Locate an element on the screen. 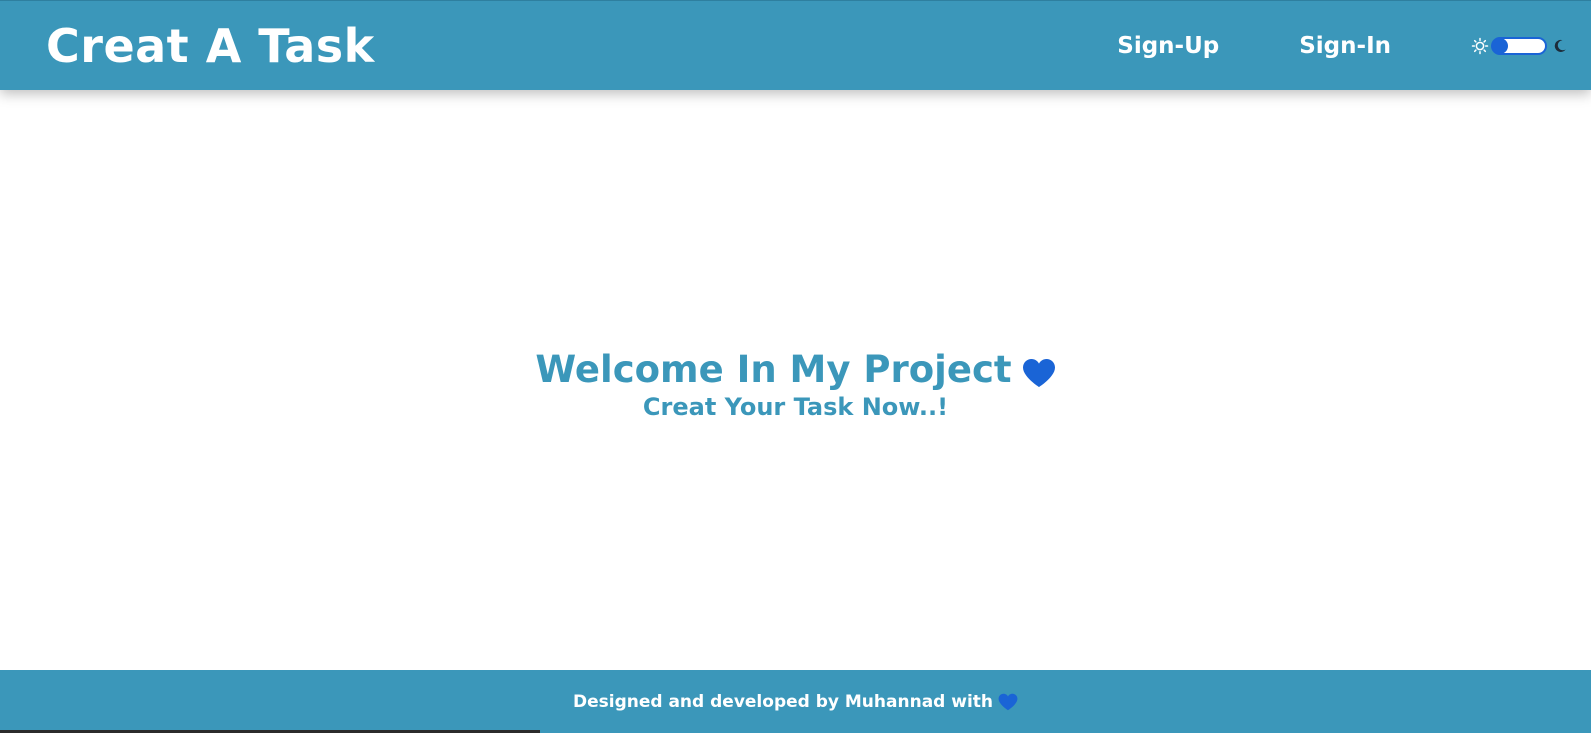 The image size is (1591, 733). navbar: Creat A Task Sign-Up Sign-In is located at coordinates (795, 45).